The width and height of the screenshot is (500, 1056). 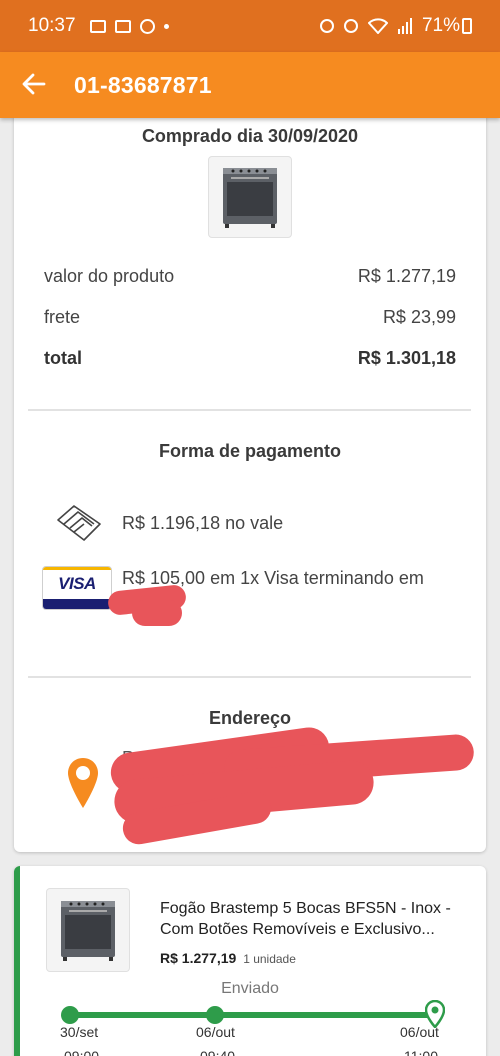 What do you see at coordinates (79, 1032) in the screenshot?
I see `step-date: 30/set` at bounding box center [79, 1032].